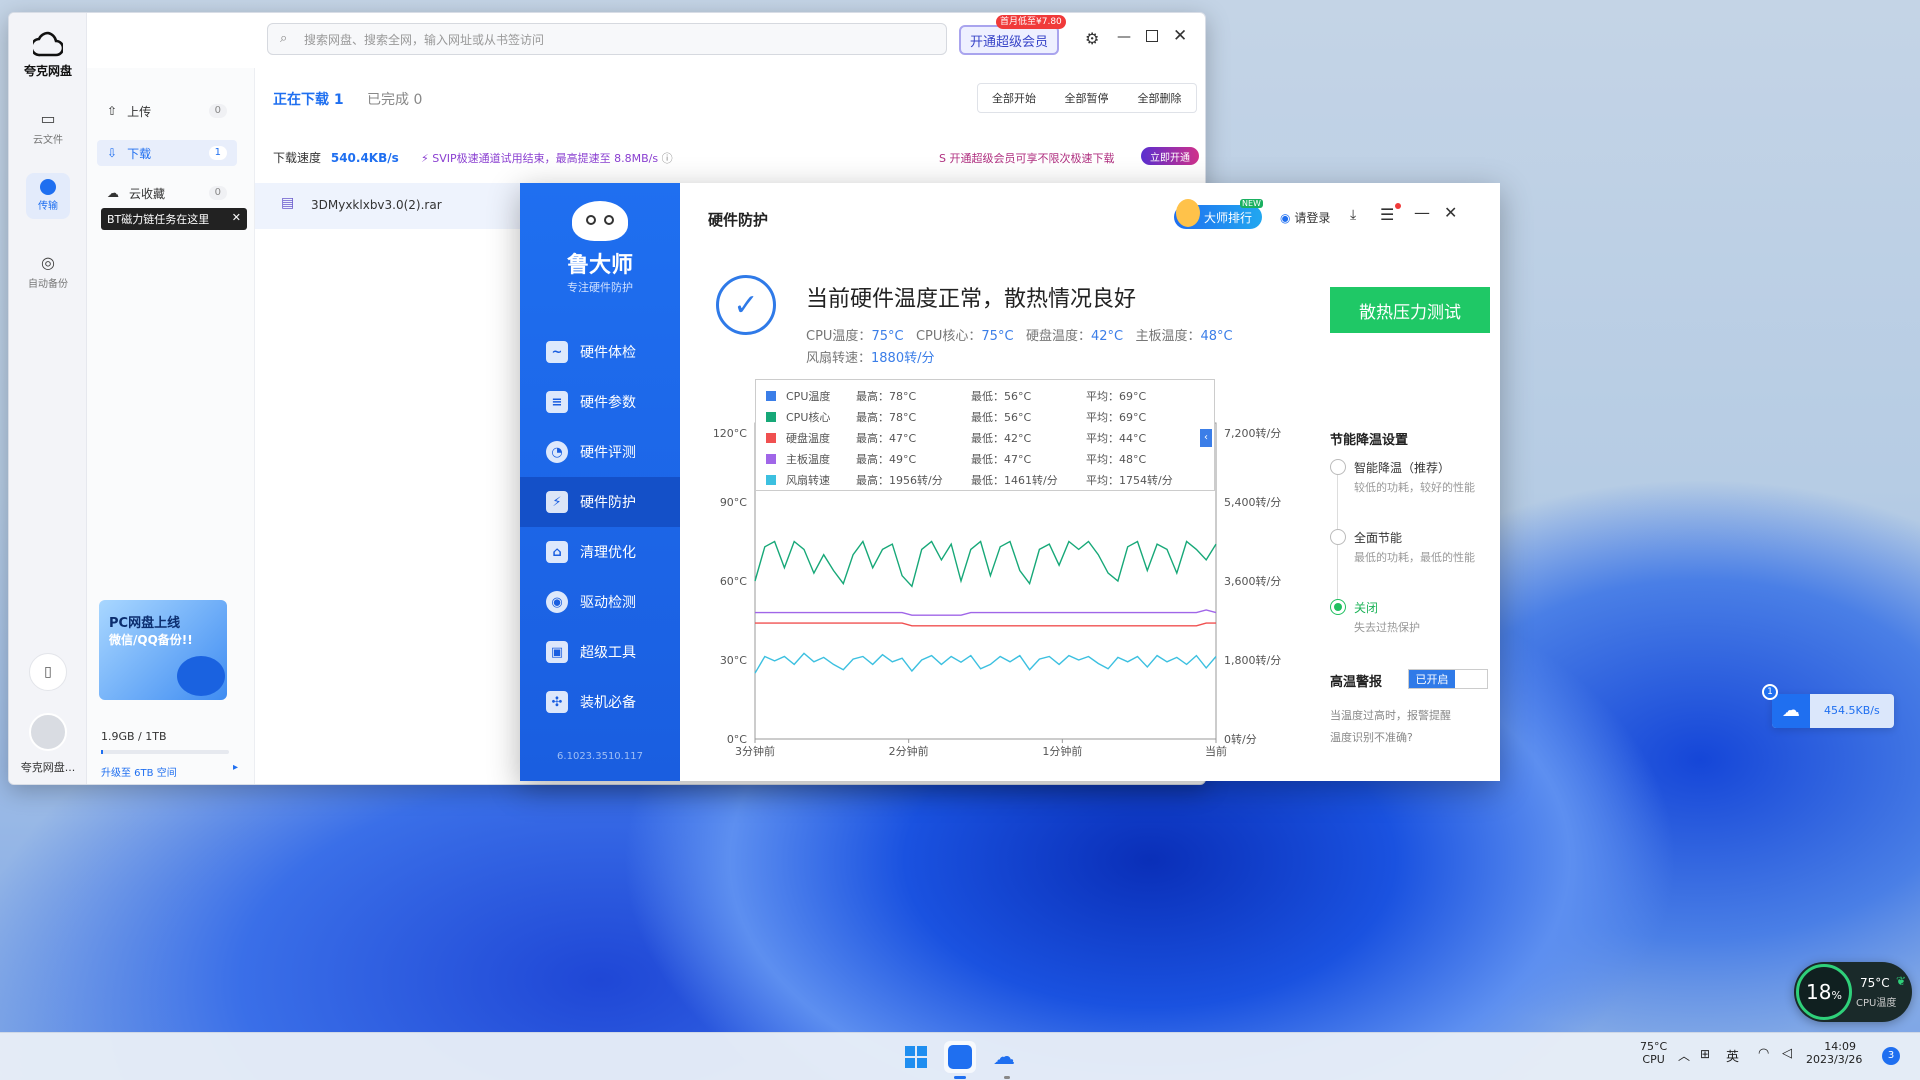 The width and height of the screenshot is (1920, 1080). What do you see at coordinates (1787, 1053) in the screenshot?
I see `volume-icon: ◁` at bounding box center [1787, 1053].